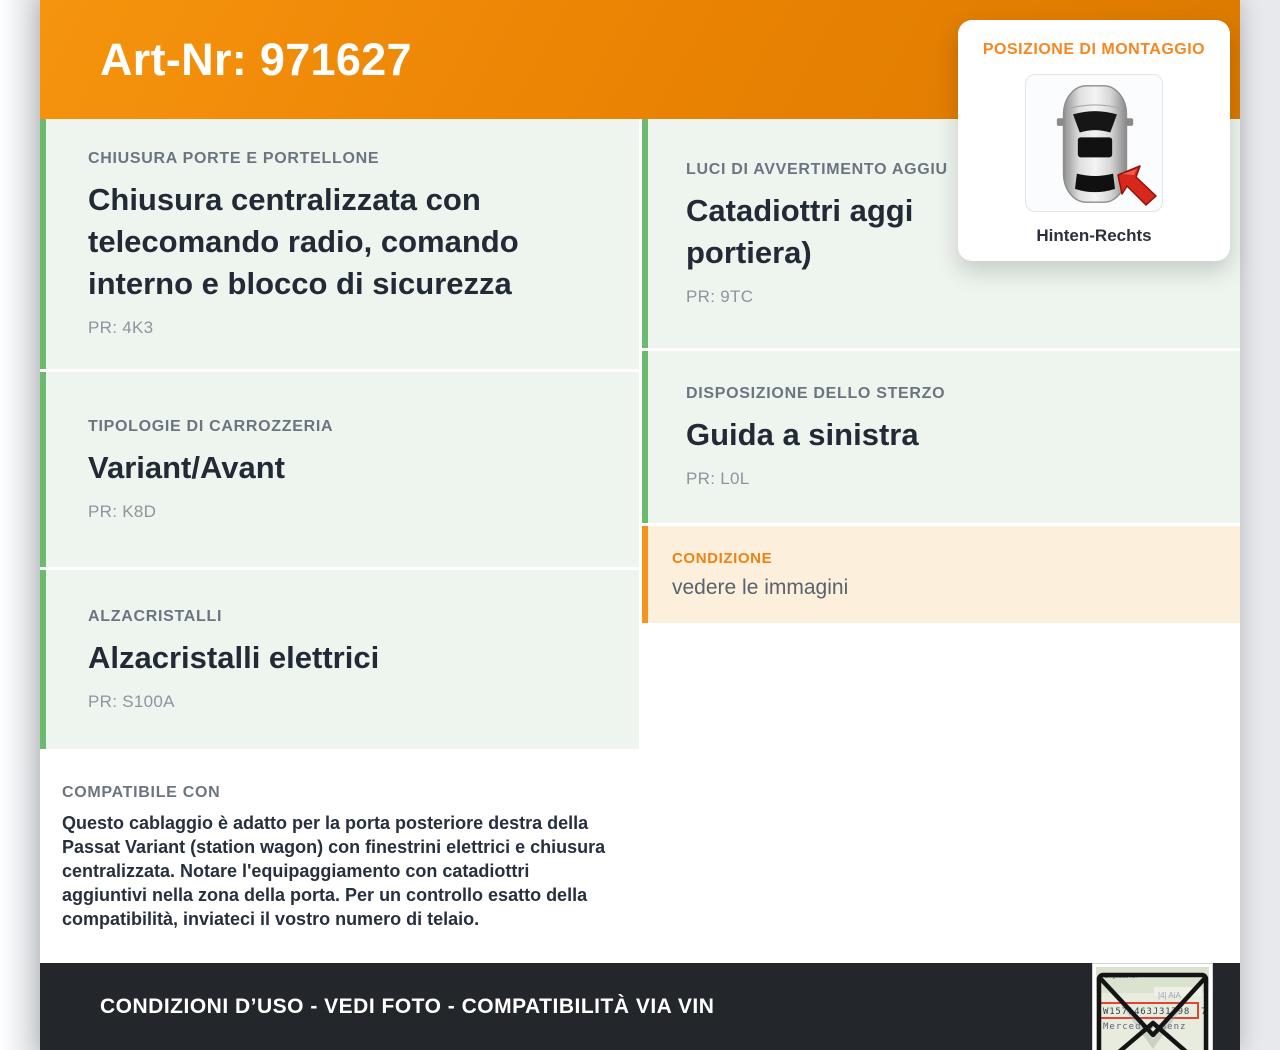 The image size is (1280, 1050). I want to click on compatibility-label: COMPATIBILE CON, so click(141, 792).